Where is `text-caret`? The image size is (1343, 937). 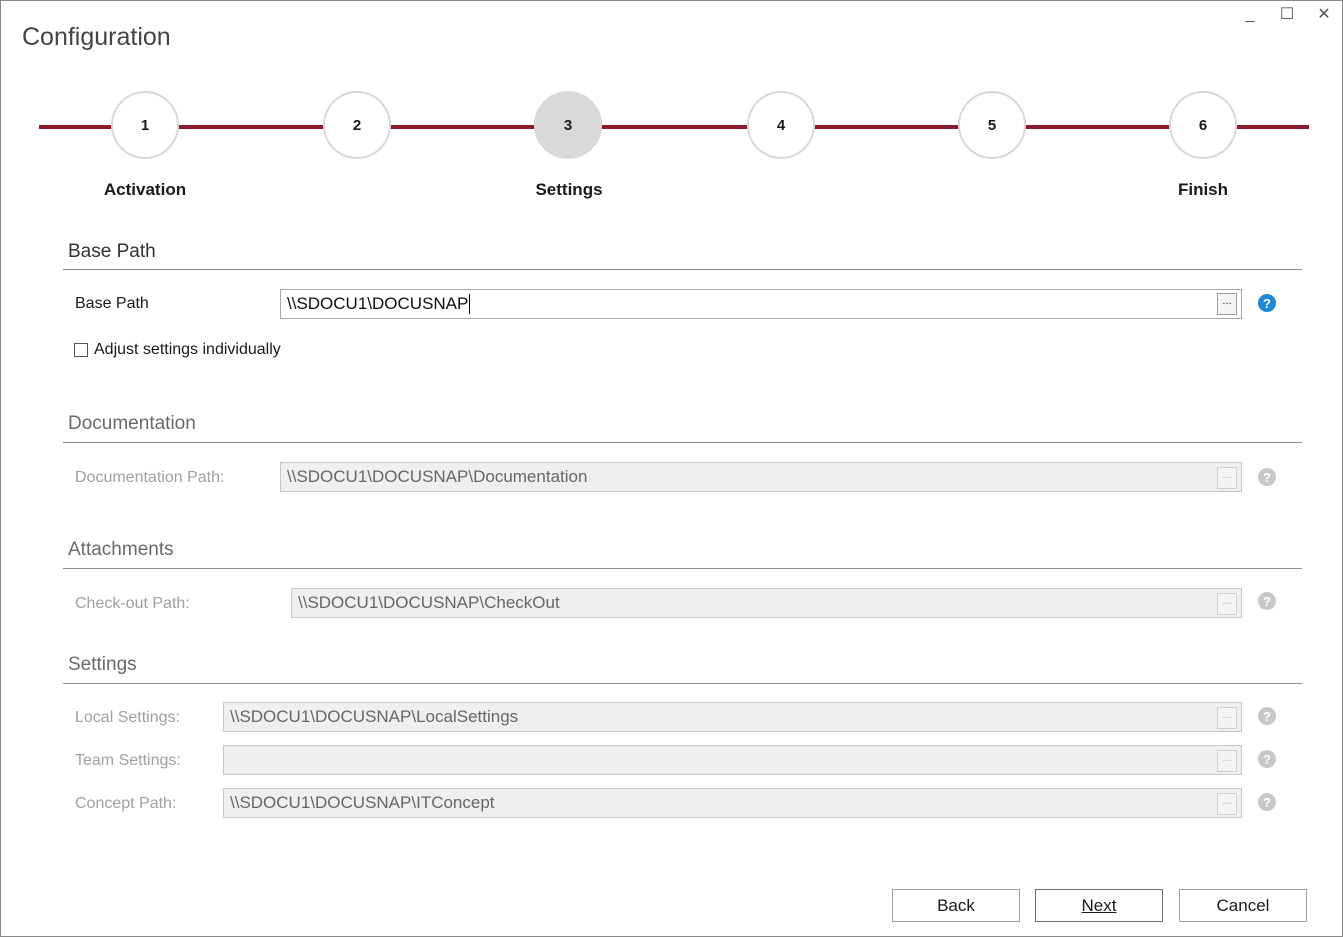
text-caret is located at coordinates (470, 304).